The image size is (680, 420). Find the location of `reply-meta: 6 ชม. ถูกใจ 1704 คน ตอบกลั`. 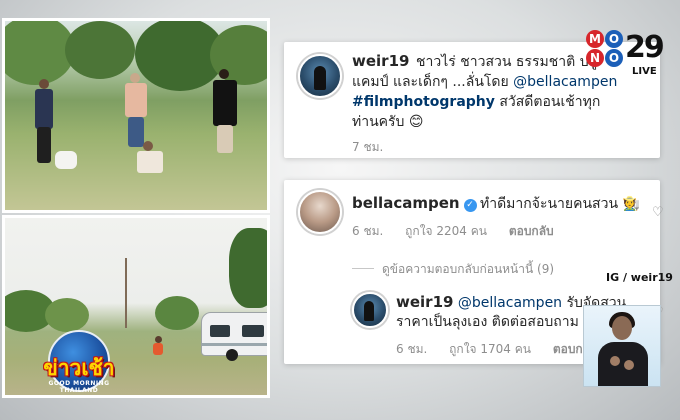

reply-meta: 6 ชม. ถูกใจ 1704 คน ตอบกลั is located at coordinates (502, 349).